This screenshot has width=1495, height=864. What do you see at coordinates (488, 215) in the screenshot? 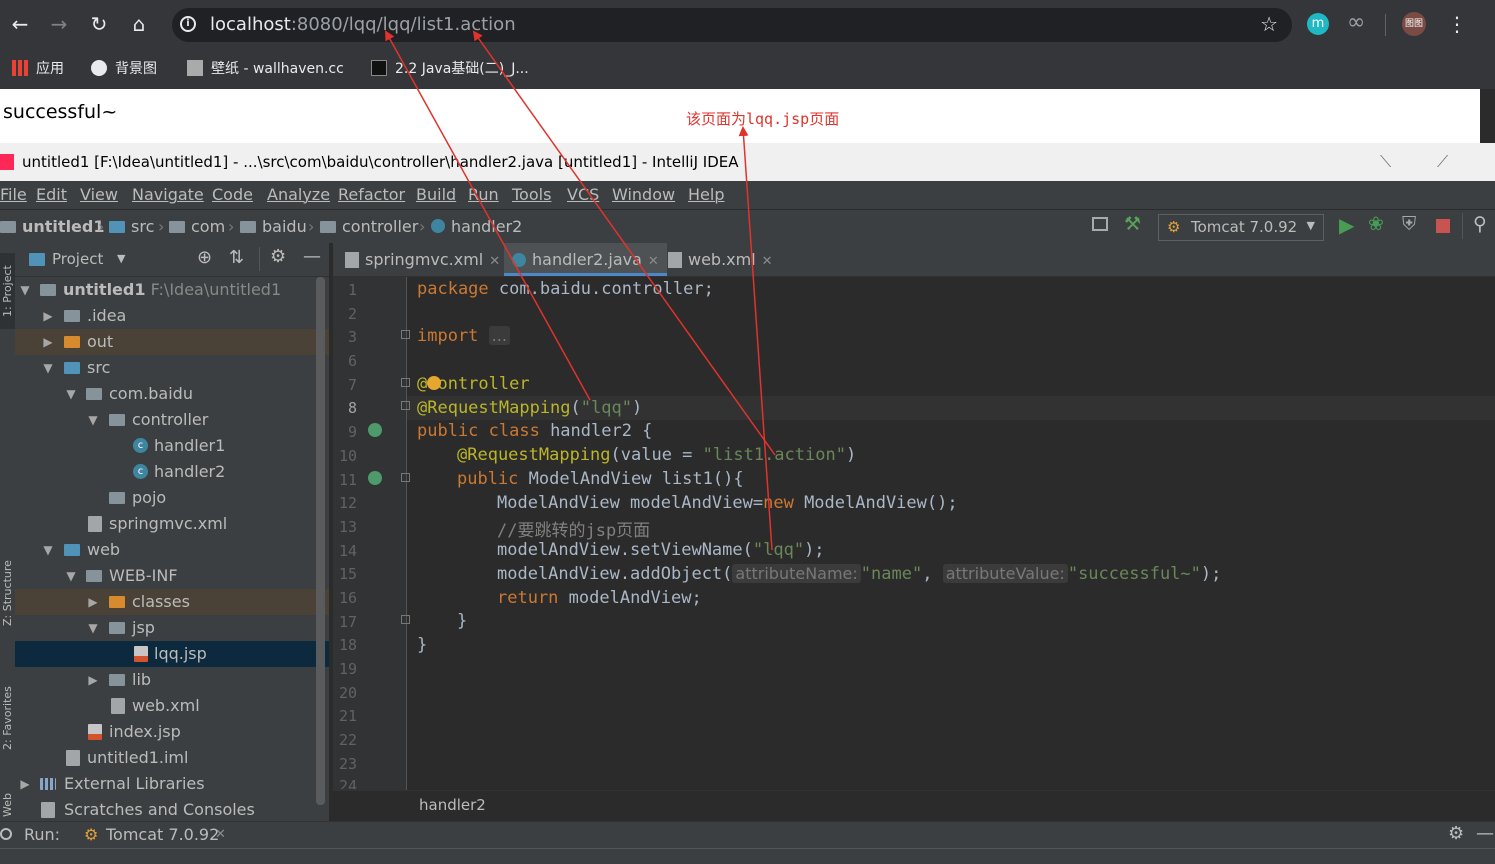
I see `arrow-lqq-mapping` at bounding box center [488, 215].